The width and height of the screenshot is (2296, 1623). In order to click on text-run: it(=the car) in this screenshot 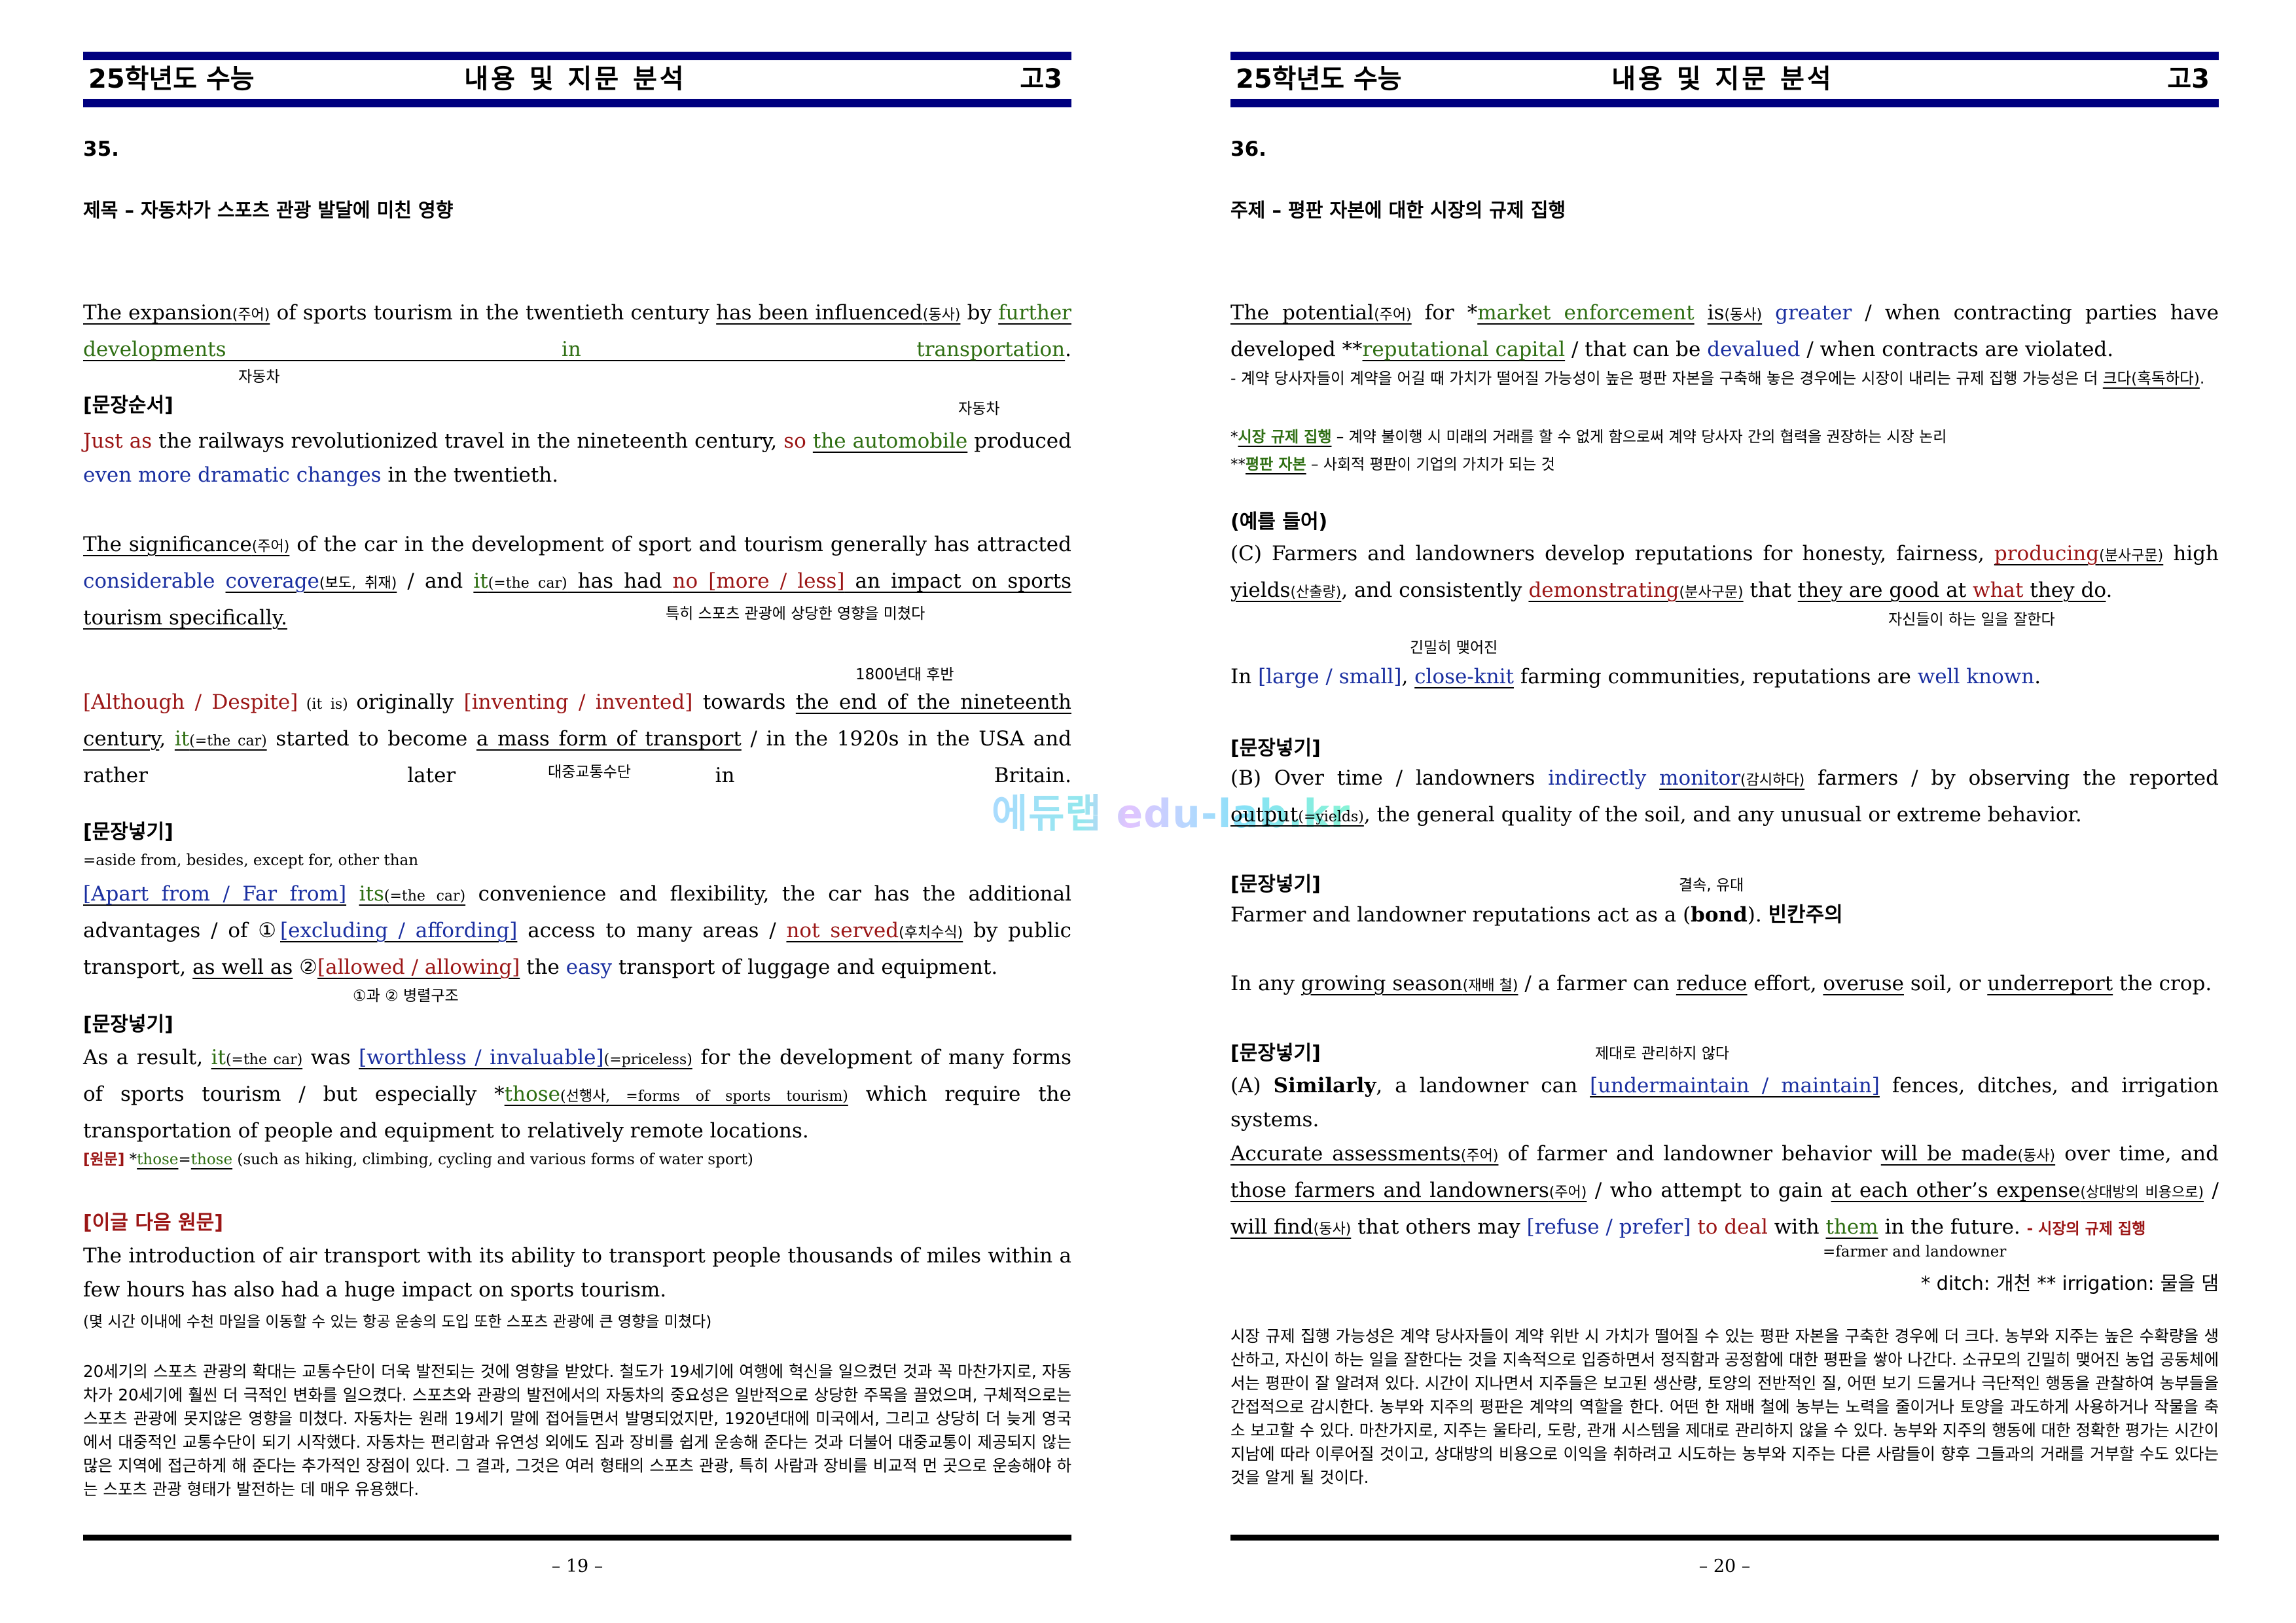, I will do `click(221, 739)`.